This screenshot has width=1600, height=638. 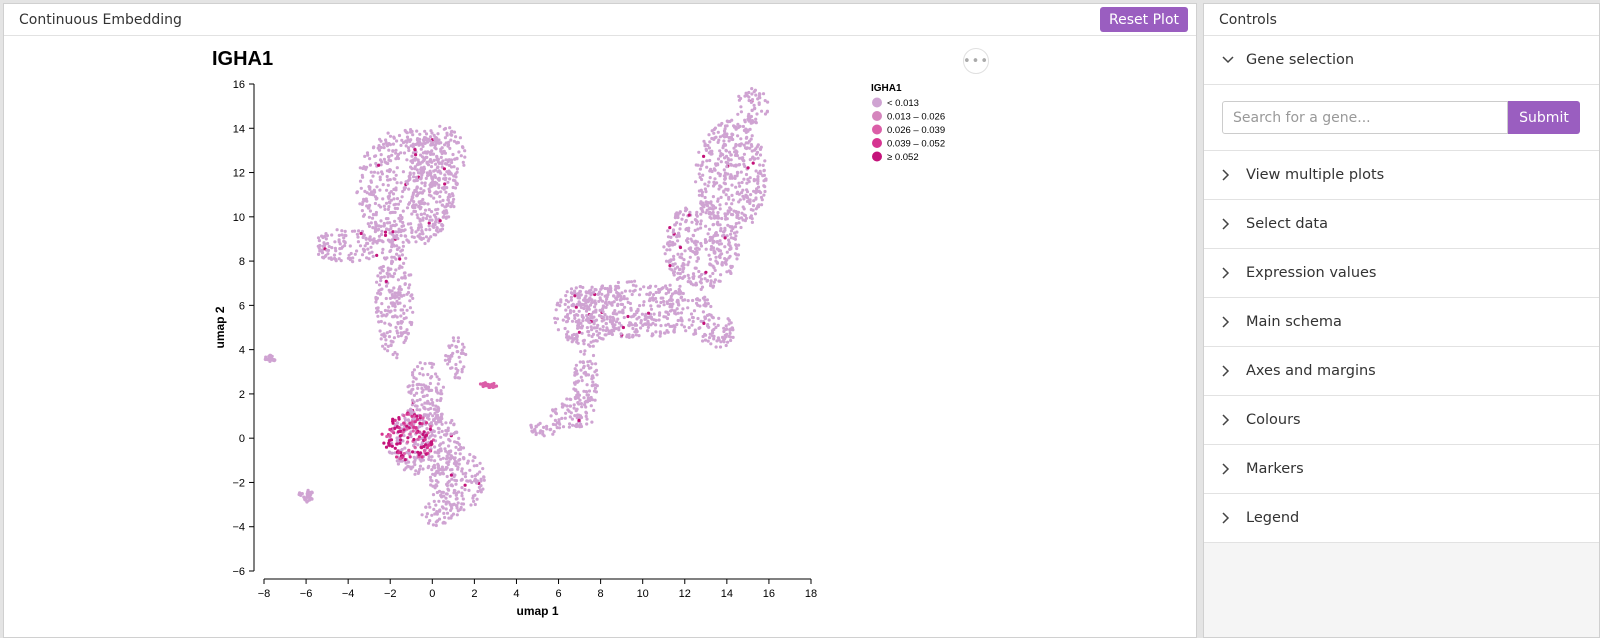 What do you see at coordinates (811, 594) in the screenshot?
I see `x-tick-label: 18` at bounding box center [811, 594].